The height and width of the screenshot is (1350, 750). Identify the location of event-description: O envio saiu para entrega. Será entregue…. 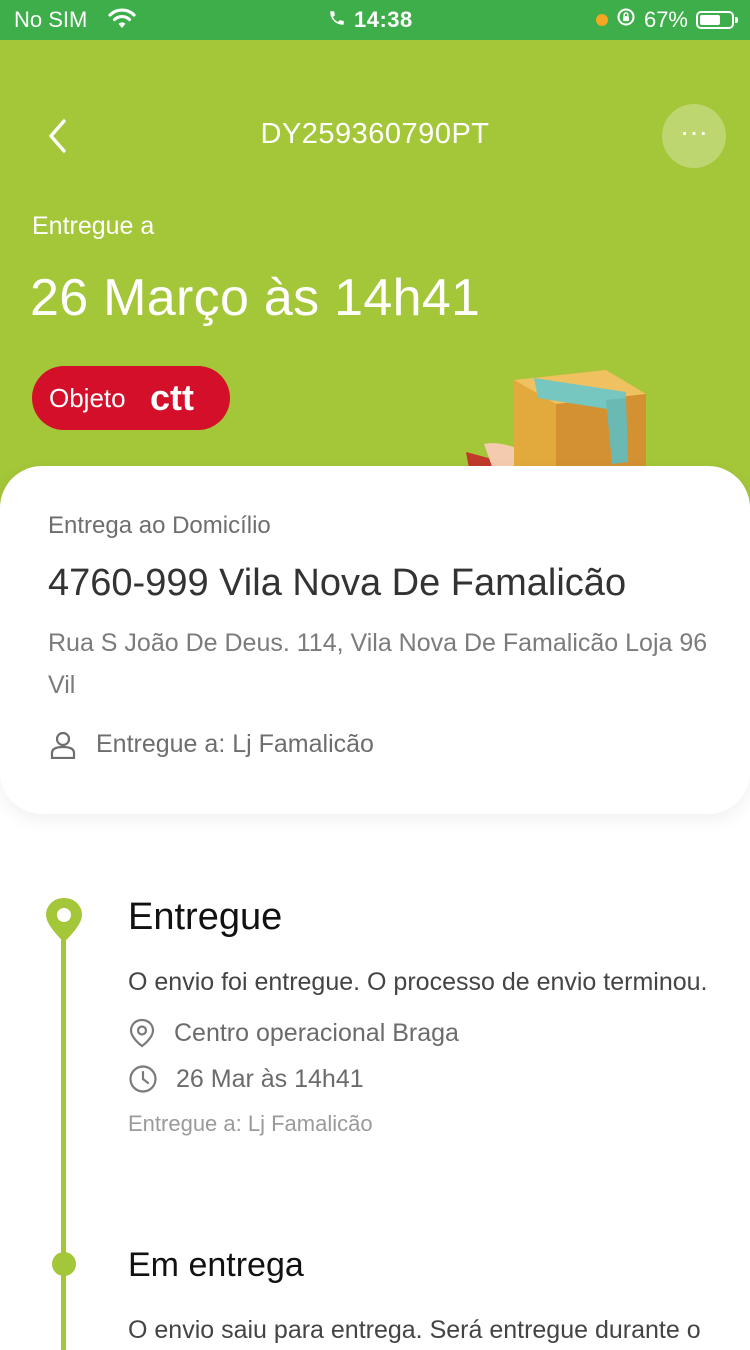
(414, 1330).